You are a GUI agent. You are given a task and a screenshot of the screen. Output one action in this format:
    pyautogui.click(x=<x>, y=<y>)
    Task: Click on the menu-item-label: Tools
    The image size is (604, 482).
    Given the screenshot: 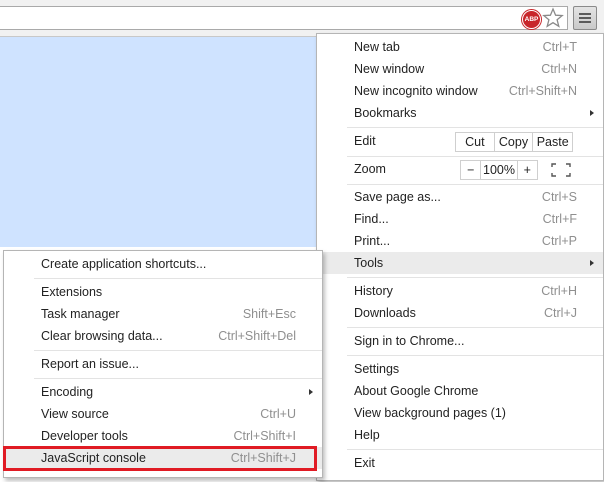 What is the action you would take?
    pyautogui.click(x=369, y=263)
    